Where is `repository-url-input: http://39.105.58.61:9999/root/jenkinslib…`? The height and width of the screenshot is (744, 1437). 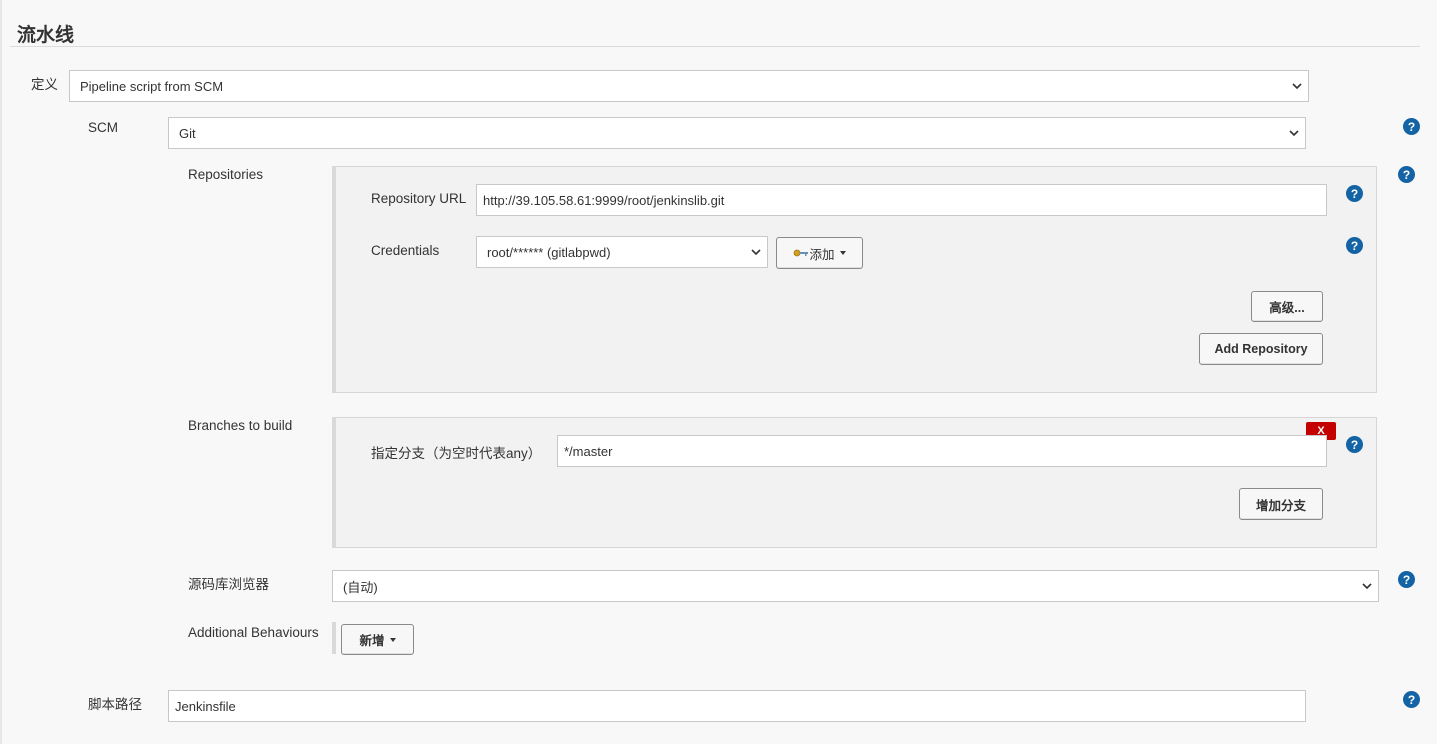 repository-url-input: http://39.105.58.61:9999/root/jenkinslib… is located at coordinates (901, 200).